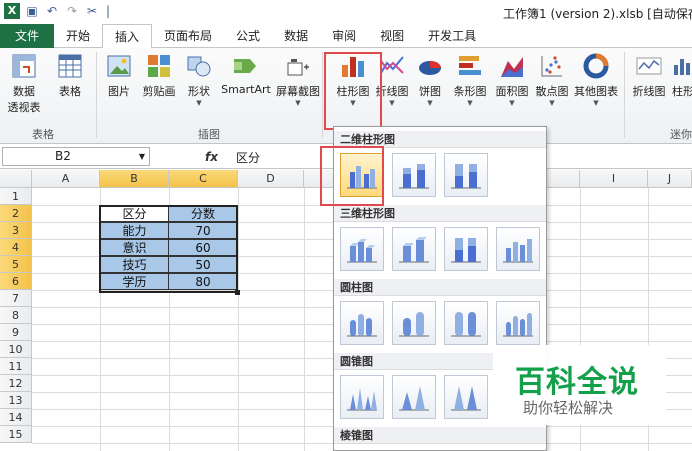  What do you see at coordinates (552, 91) in the screenshot?
I see `scatter-chart-label: 散点图` at bounding box center [552, 91].